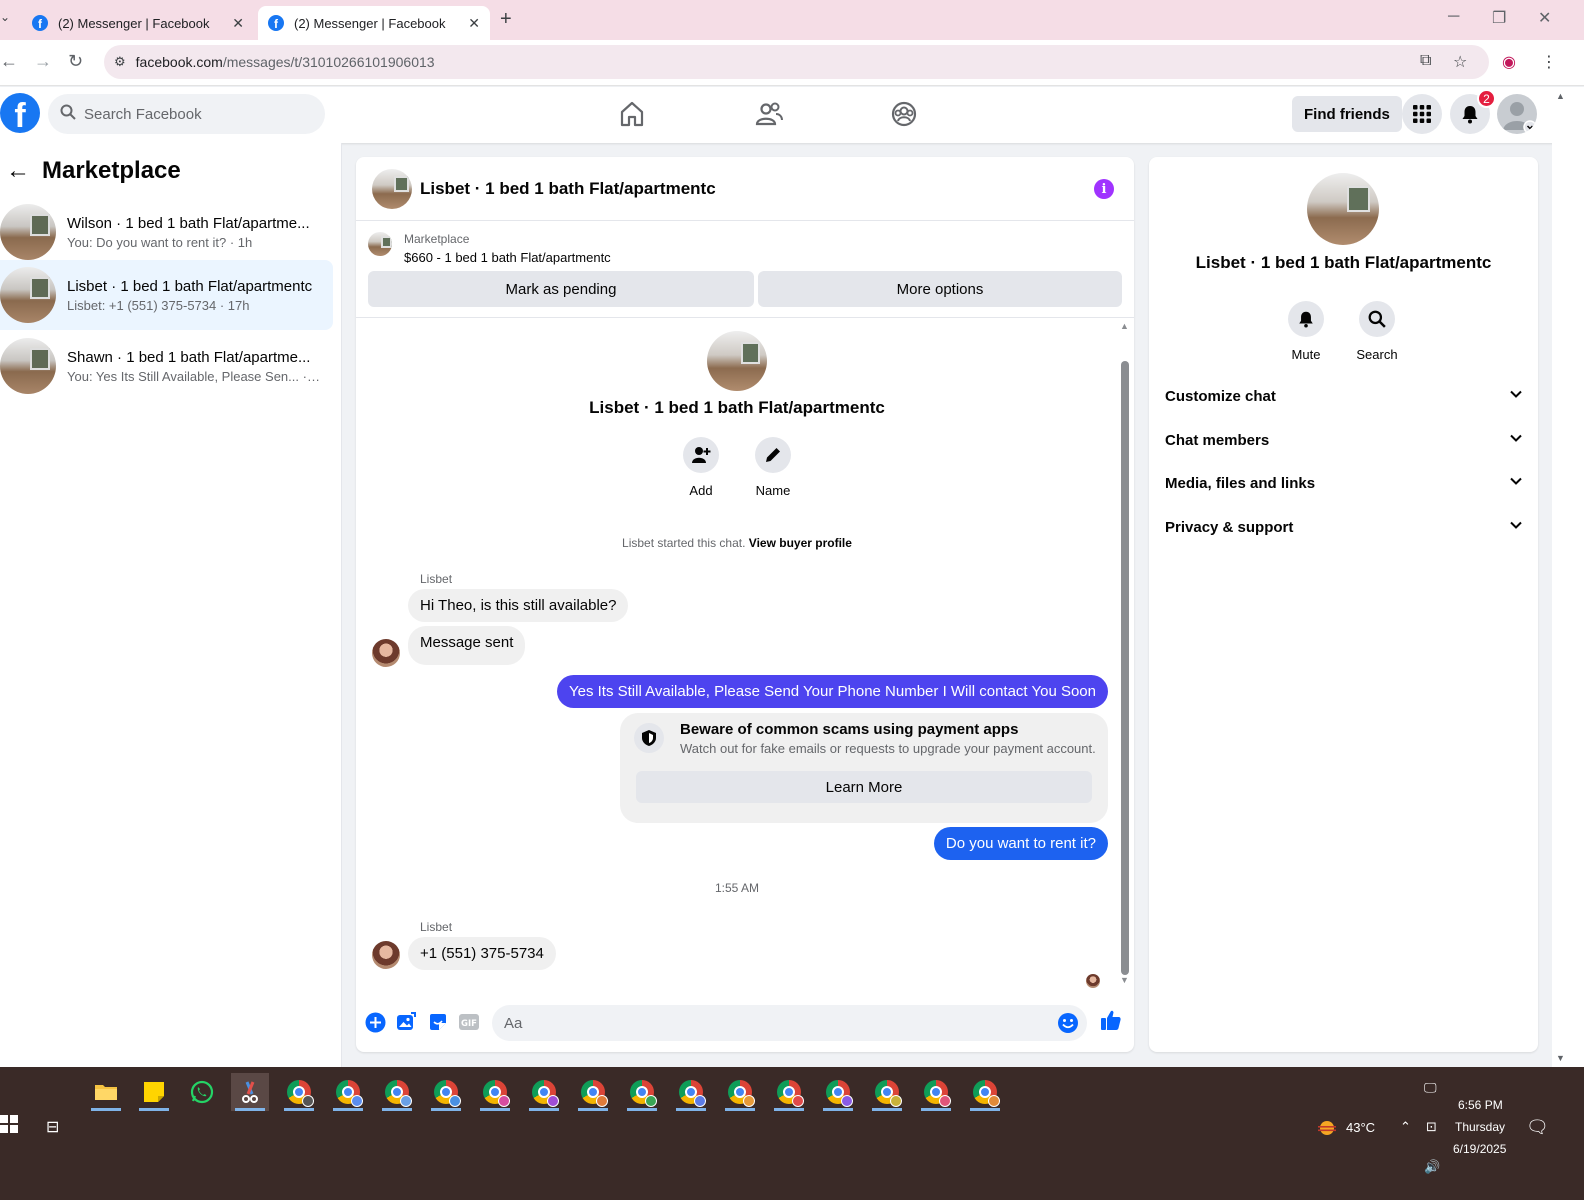 This screenshot has width=1584, height=1200. What do you see at coordinates (800, 543) in the screenshot?
I see `view-buyer-profile-link: View buyer profile` at bounding box center [800, 543].